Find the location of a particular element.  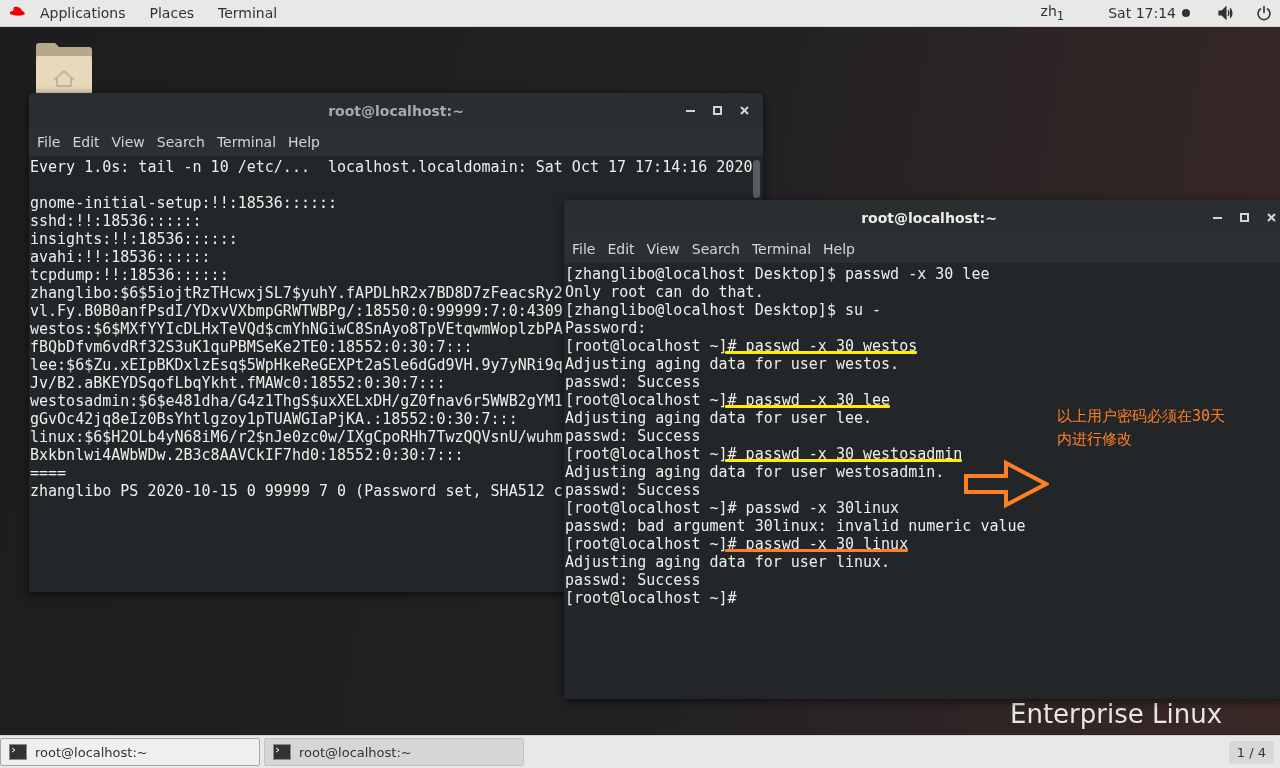

terminal-line: gnome-initial-setup:!!:18536:::::: is located at coordinates (184, 203).